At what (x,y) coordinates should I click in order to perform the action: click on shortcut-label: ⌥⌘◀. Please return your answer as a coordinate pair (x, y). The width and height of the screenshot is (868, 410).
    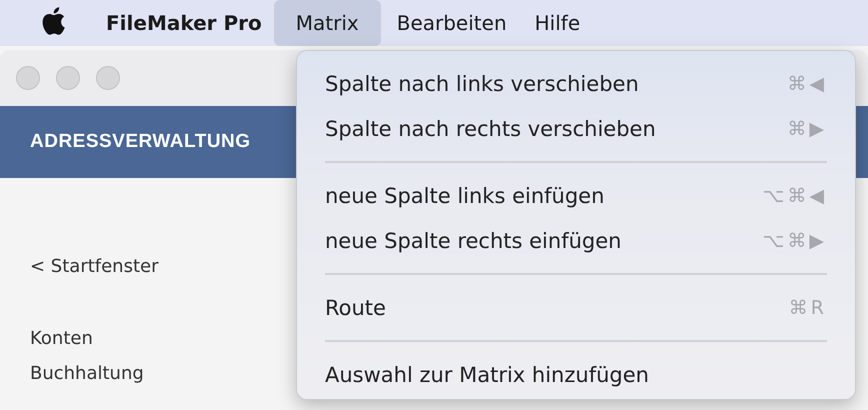
    Looking at the image, I should click on (794, 195).